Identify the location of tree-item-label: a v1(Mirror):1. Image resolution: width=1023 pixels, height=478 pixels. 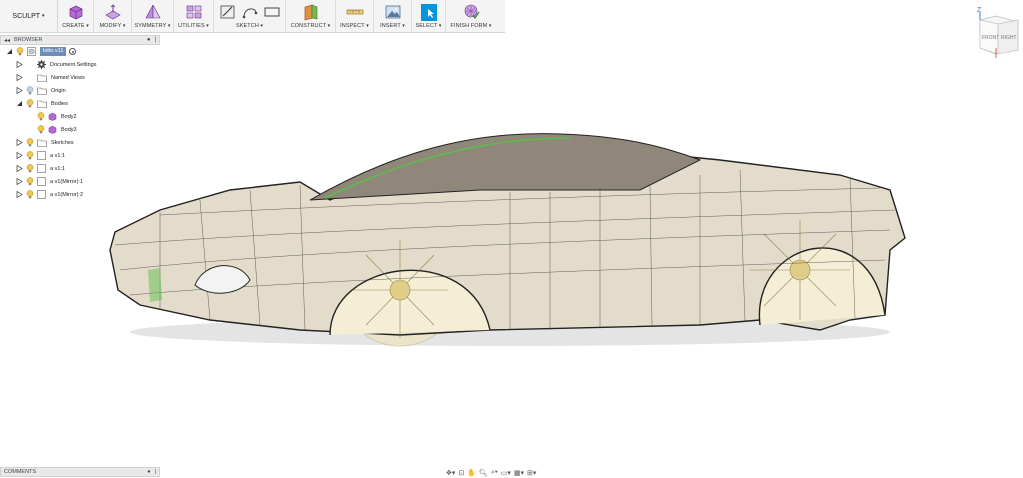
(67, 181).